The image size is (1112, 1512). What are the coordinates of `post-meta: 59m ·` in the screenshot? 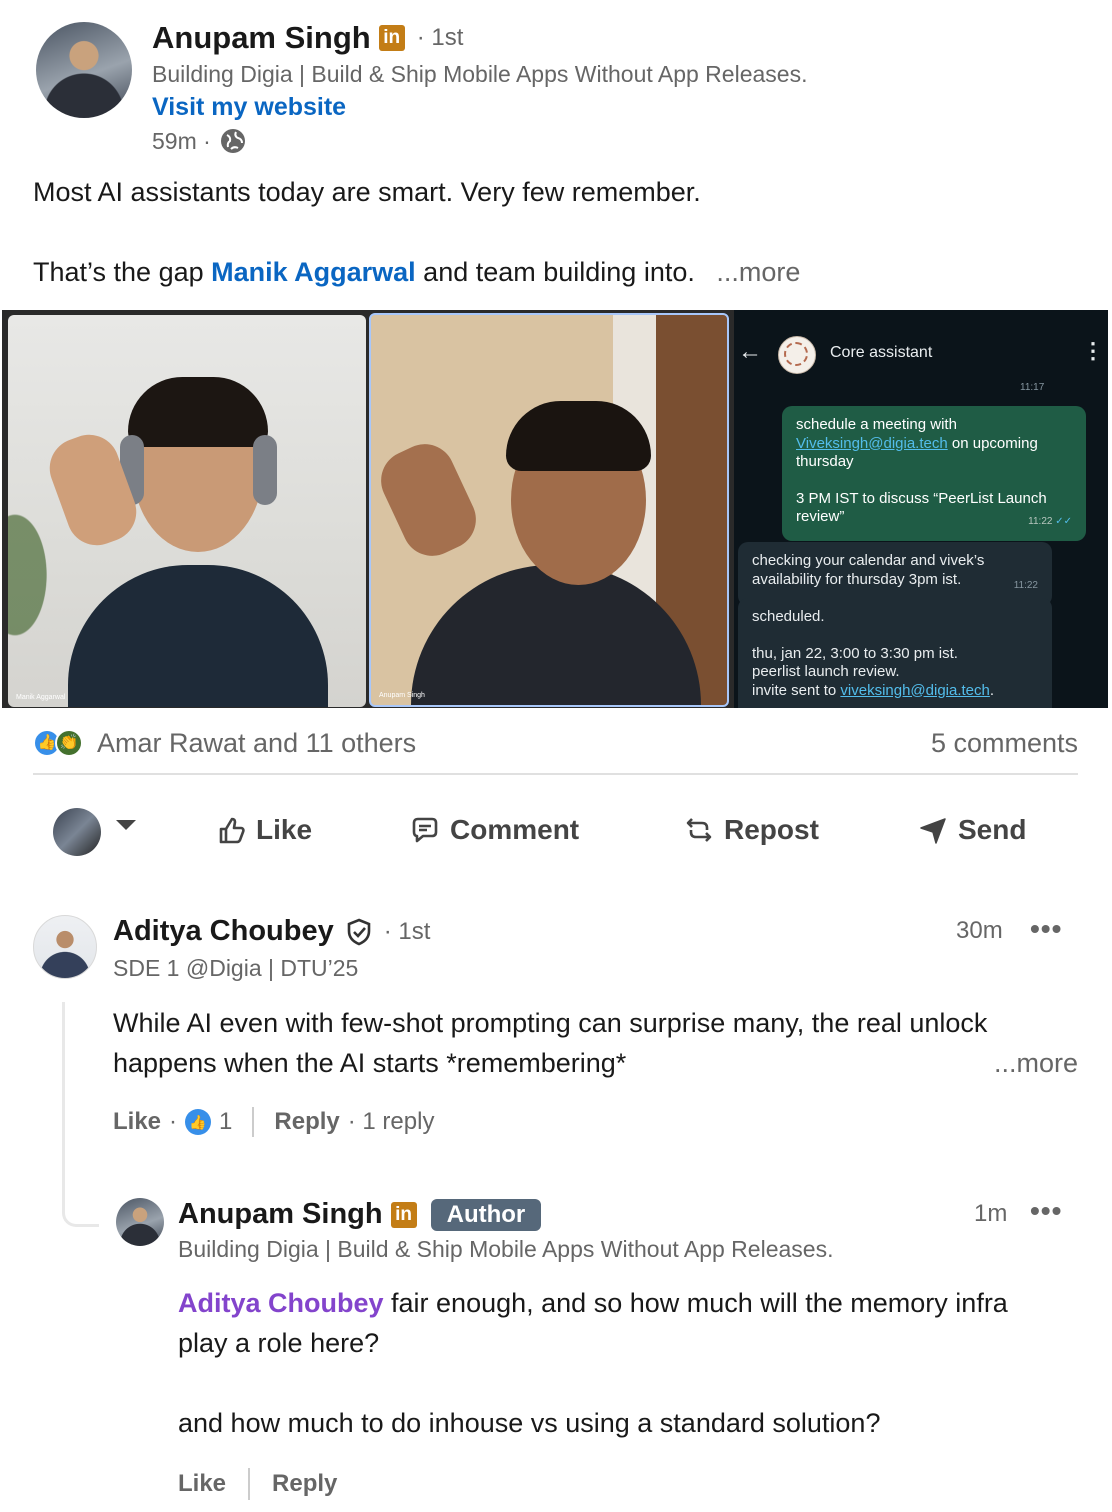 It's located at (199, 141).